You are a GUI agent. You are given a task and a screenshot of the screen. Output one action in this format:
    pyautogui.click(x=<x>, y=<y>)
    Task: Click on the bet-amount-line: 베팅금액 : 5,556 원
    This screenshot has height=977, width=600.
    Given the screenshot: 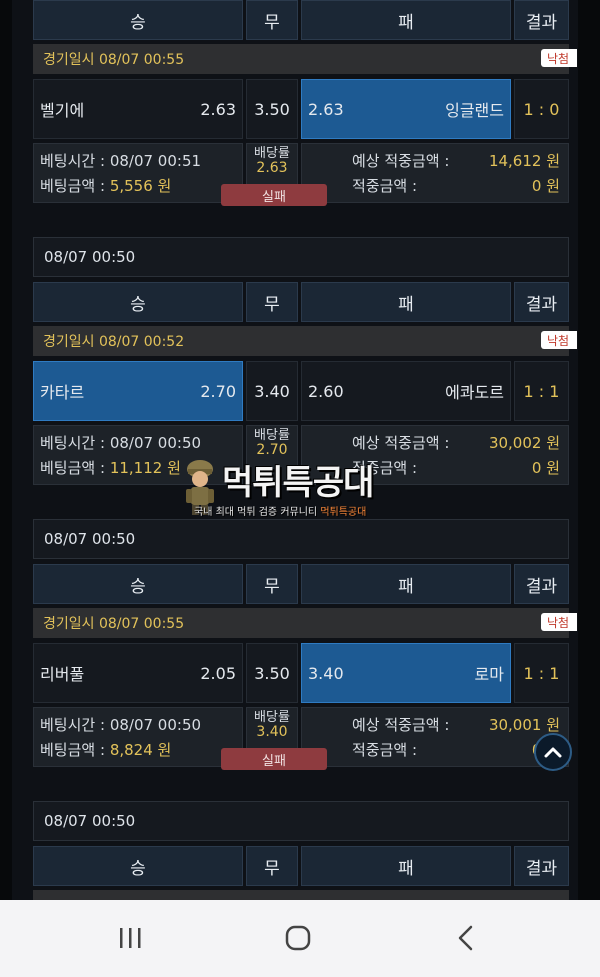 What is the action you would take?
    pyautogui.click(x=138, y=186)
    